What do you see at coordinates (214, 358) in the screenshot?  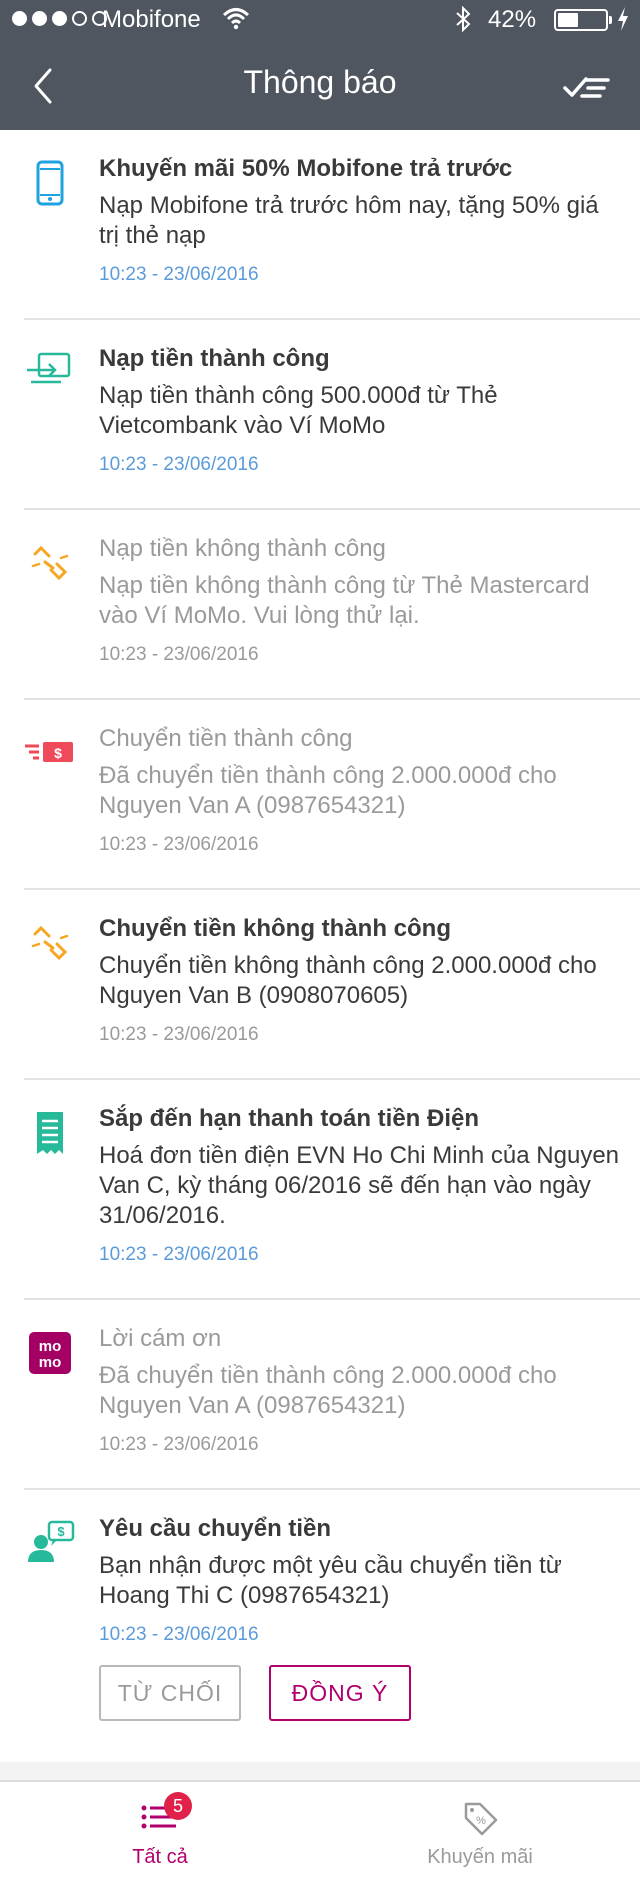 I see `notification-title: Nạp tiền thành công` at bounding box center [214, 358].